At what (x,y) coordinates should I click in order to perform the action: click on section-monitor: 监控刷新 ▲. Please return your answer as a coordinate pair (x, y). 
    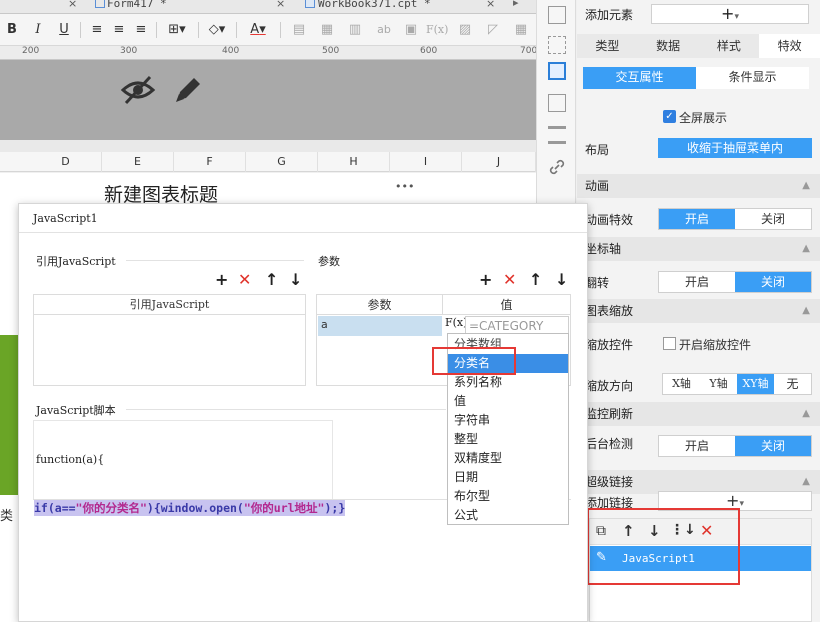
    Looking at the image, I should click on (698, 414).